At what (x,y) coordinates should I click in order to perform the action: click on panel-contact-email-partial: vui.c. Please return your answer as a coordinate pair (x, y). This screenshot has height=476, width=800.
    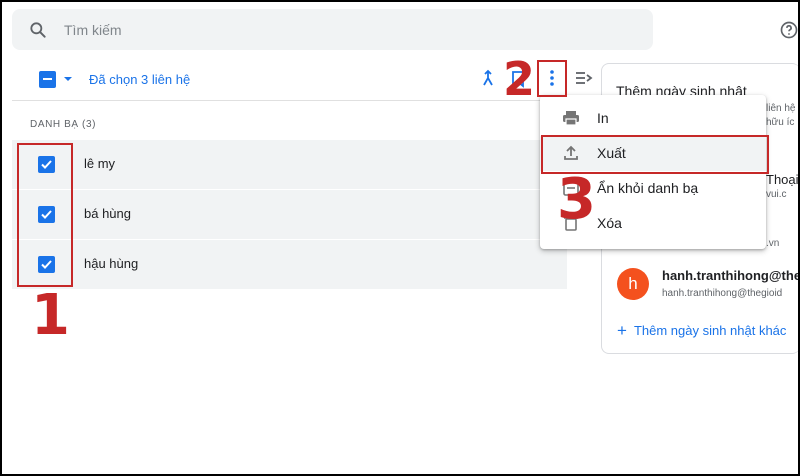
    Looking at the image, I should click on (776, 194).